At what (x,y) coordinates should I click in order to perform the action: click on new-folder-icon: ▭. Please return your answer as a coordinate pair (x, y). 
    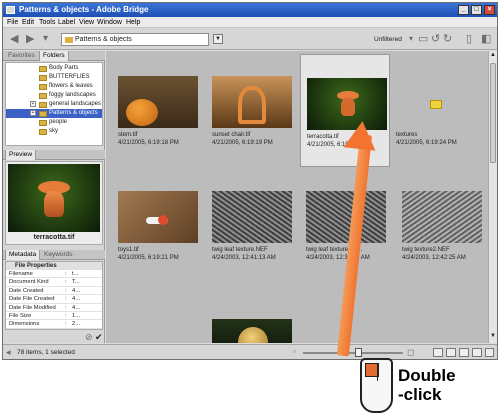
    Looking at the image, I should click on (423, 39).